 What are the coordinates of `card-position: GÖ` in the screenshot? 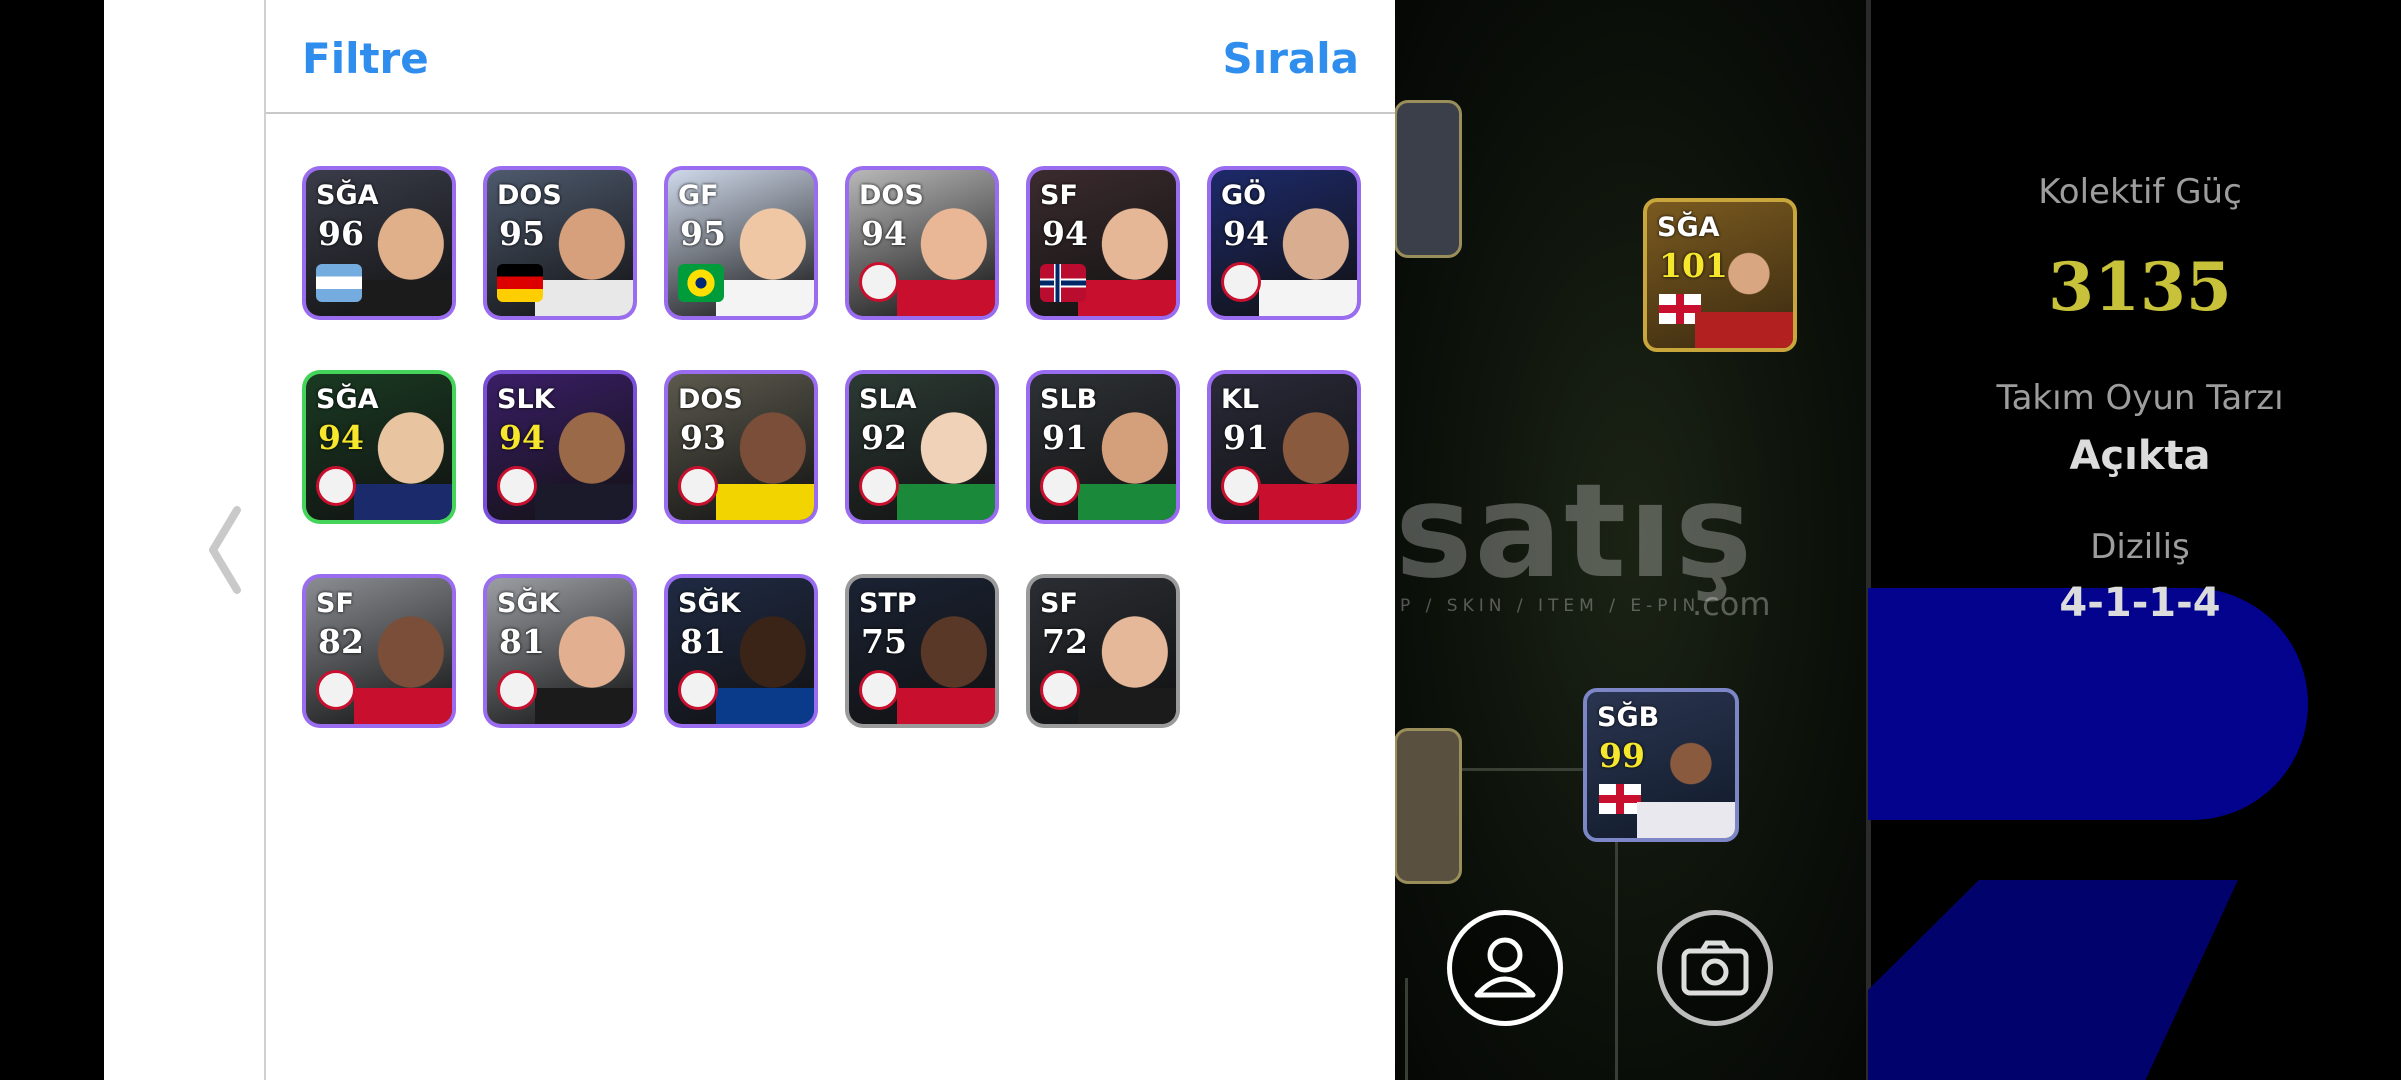 It's located at (1244, 195).